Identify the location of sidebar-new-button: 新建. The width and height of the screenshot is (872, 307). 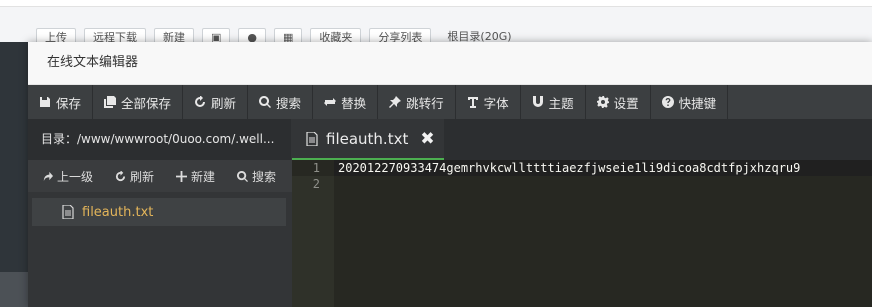
(192, 176).